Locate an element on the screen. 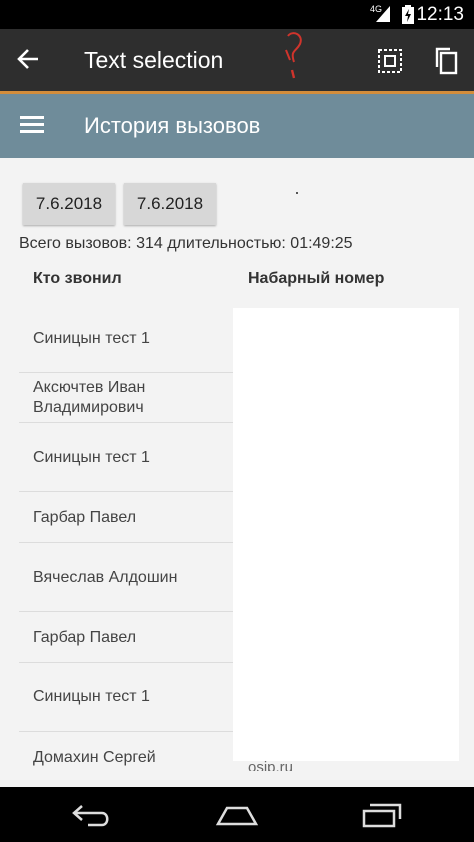 The width and height of the screenshot is (474, 842). table-row: Аксючтев Иван Владимирович is located at coordinates (126, 398).